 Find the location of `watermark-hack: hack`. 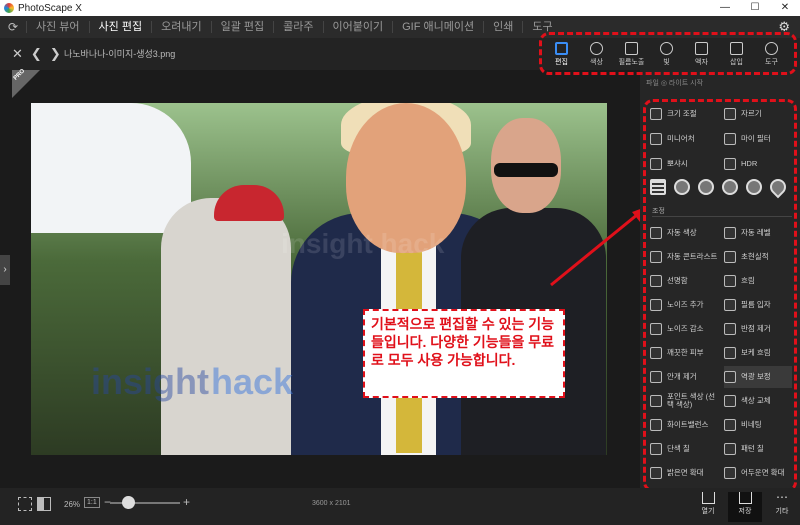

watermark-hack: hack is located at coordinates (252, 381).